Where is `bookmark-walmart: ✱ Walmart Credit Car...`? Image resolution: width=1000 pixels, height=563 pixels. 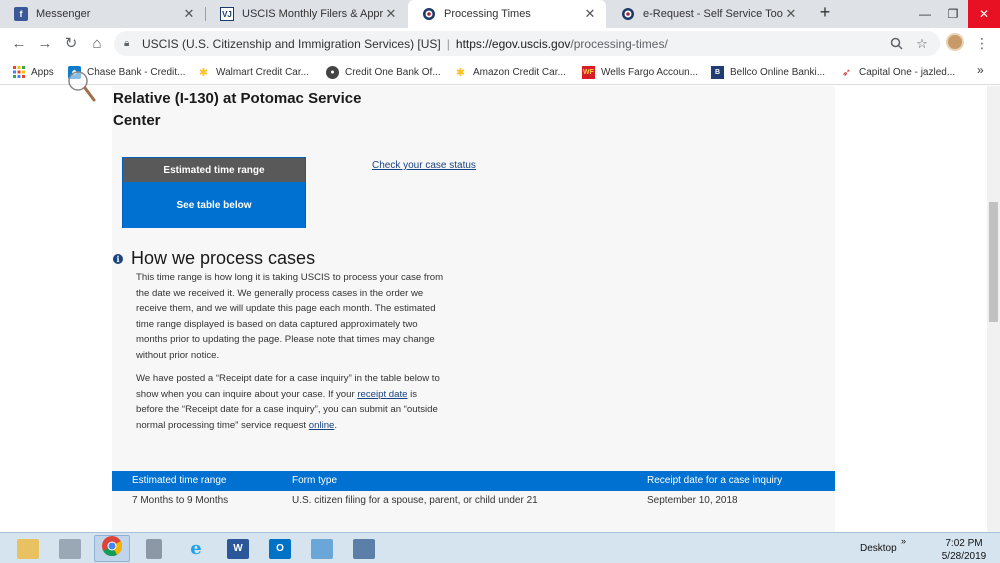 bookmark-walmart: ✱ Walmart Credit Car... is located at coordinates (253, 72).